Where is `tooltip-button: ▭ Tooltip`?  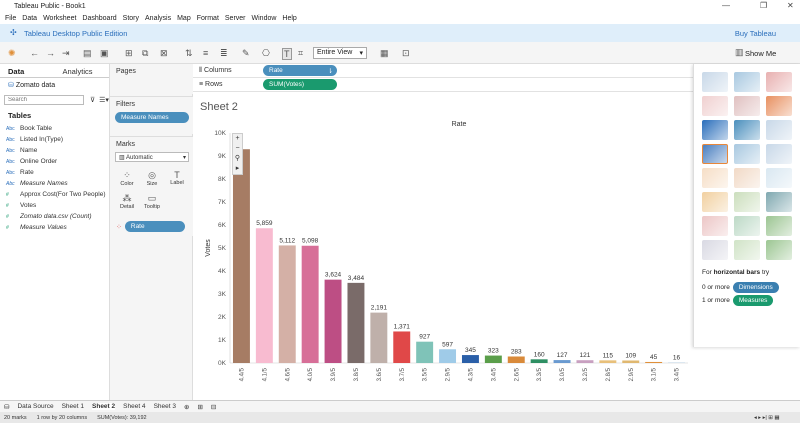 tooltip-button: ▭ Tooltip is located at coordinates (152, 204).